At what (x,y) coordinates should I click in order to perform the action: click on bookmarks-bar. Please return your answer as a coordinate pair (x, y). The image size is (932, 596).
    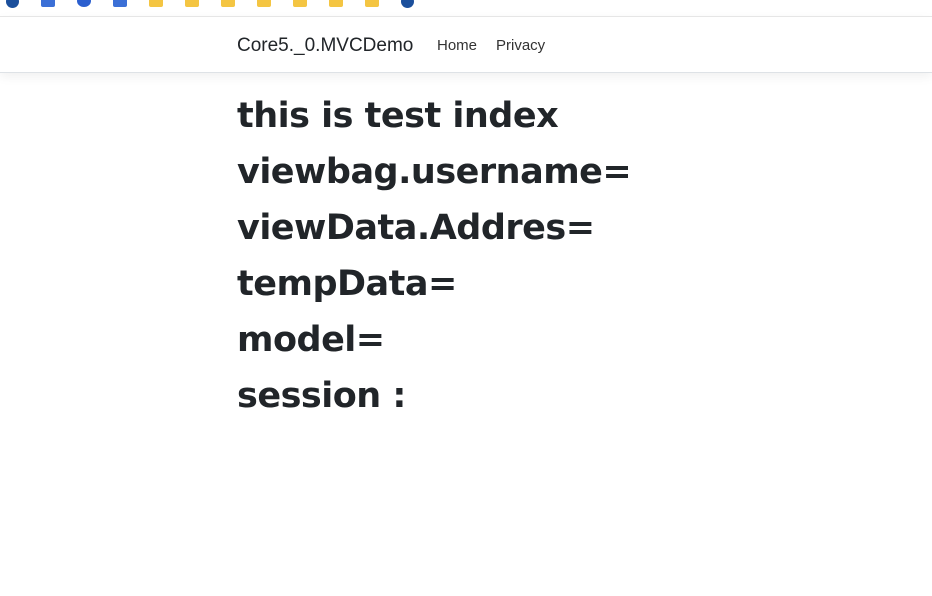
    Looking at the image, I should click on (466, 8).